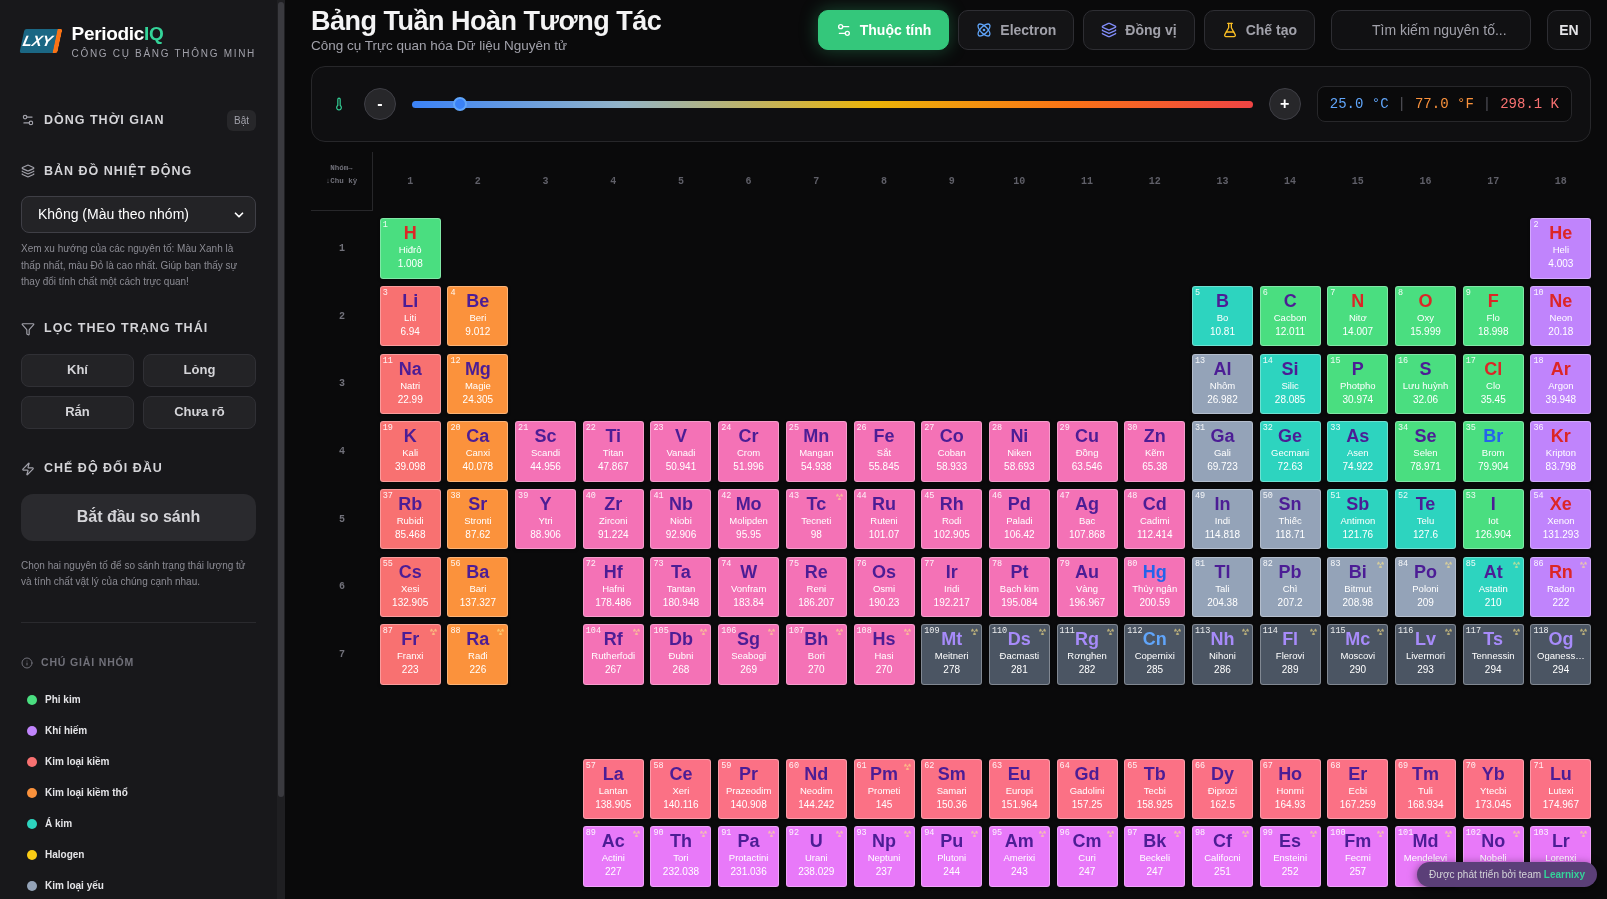 This screenshot has width=1607, height=899. What do you see at coordinates (952, 451) in the screenshot?
I see `element-tile: 27 Co Coban 58.933` at bounding box center [952, 451].